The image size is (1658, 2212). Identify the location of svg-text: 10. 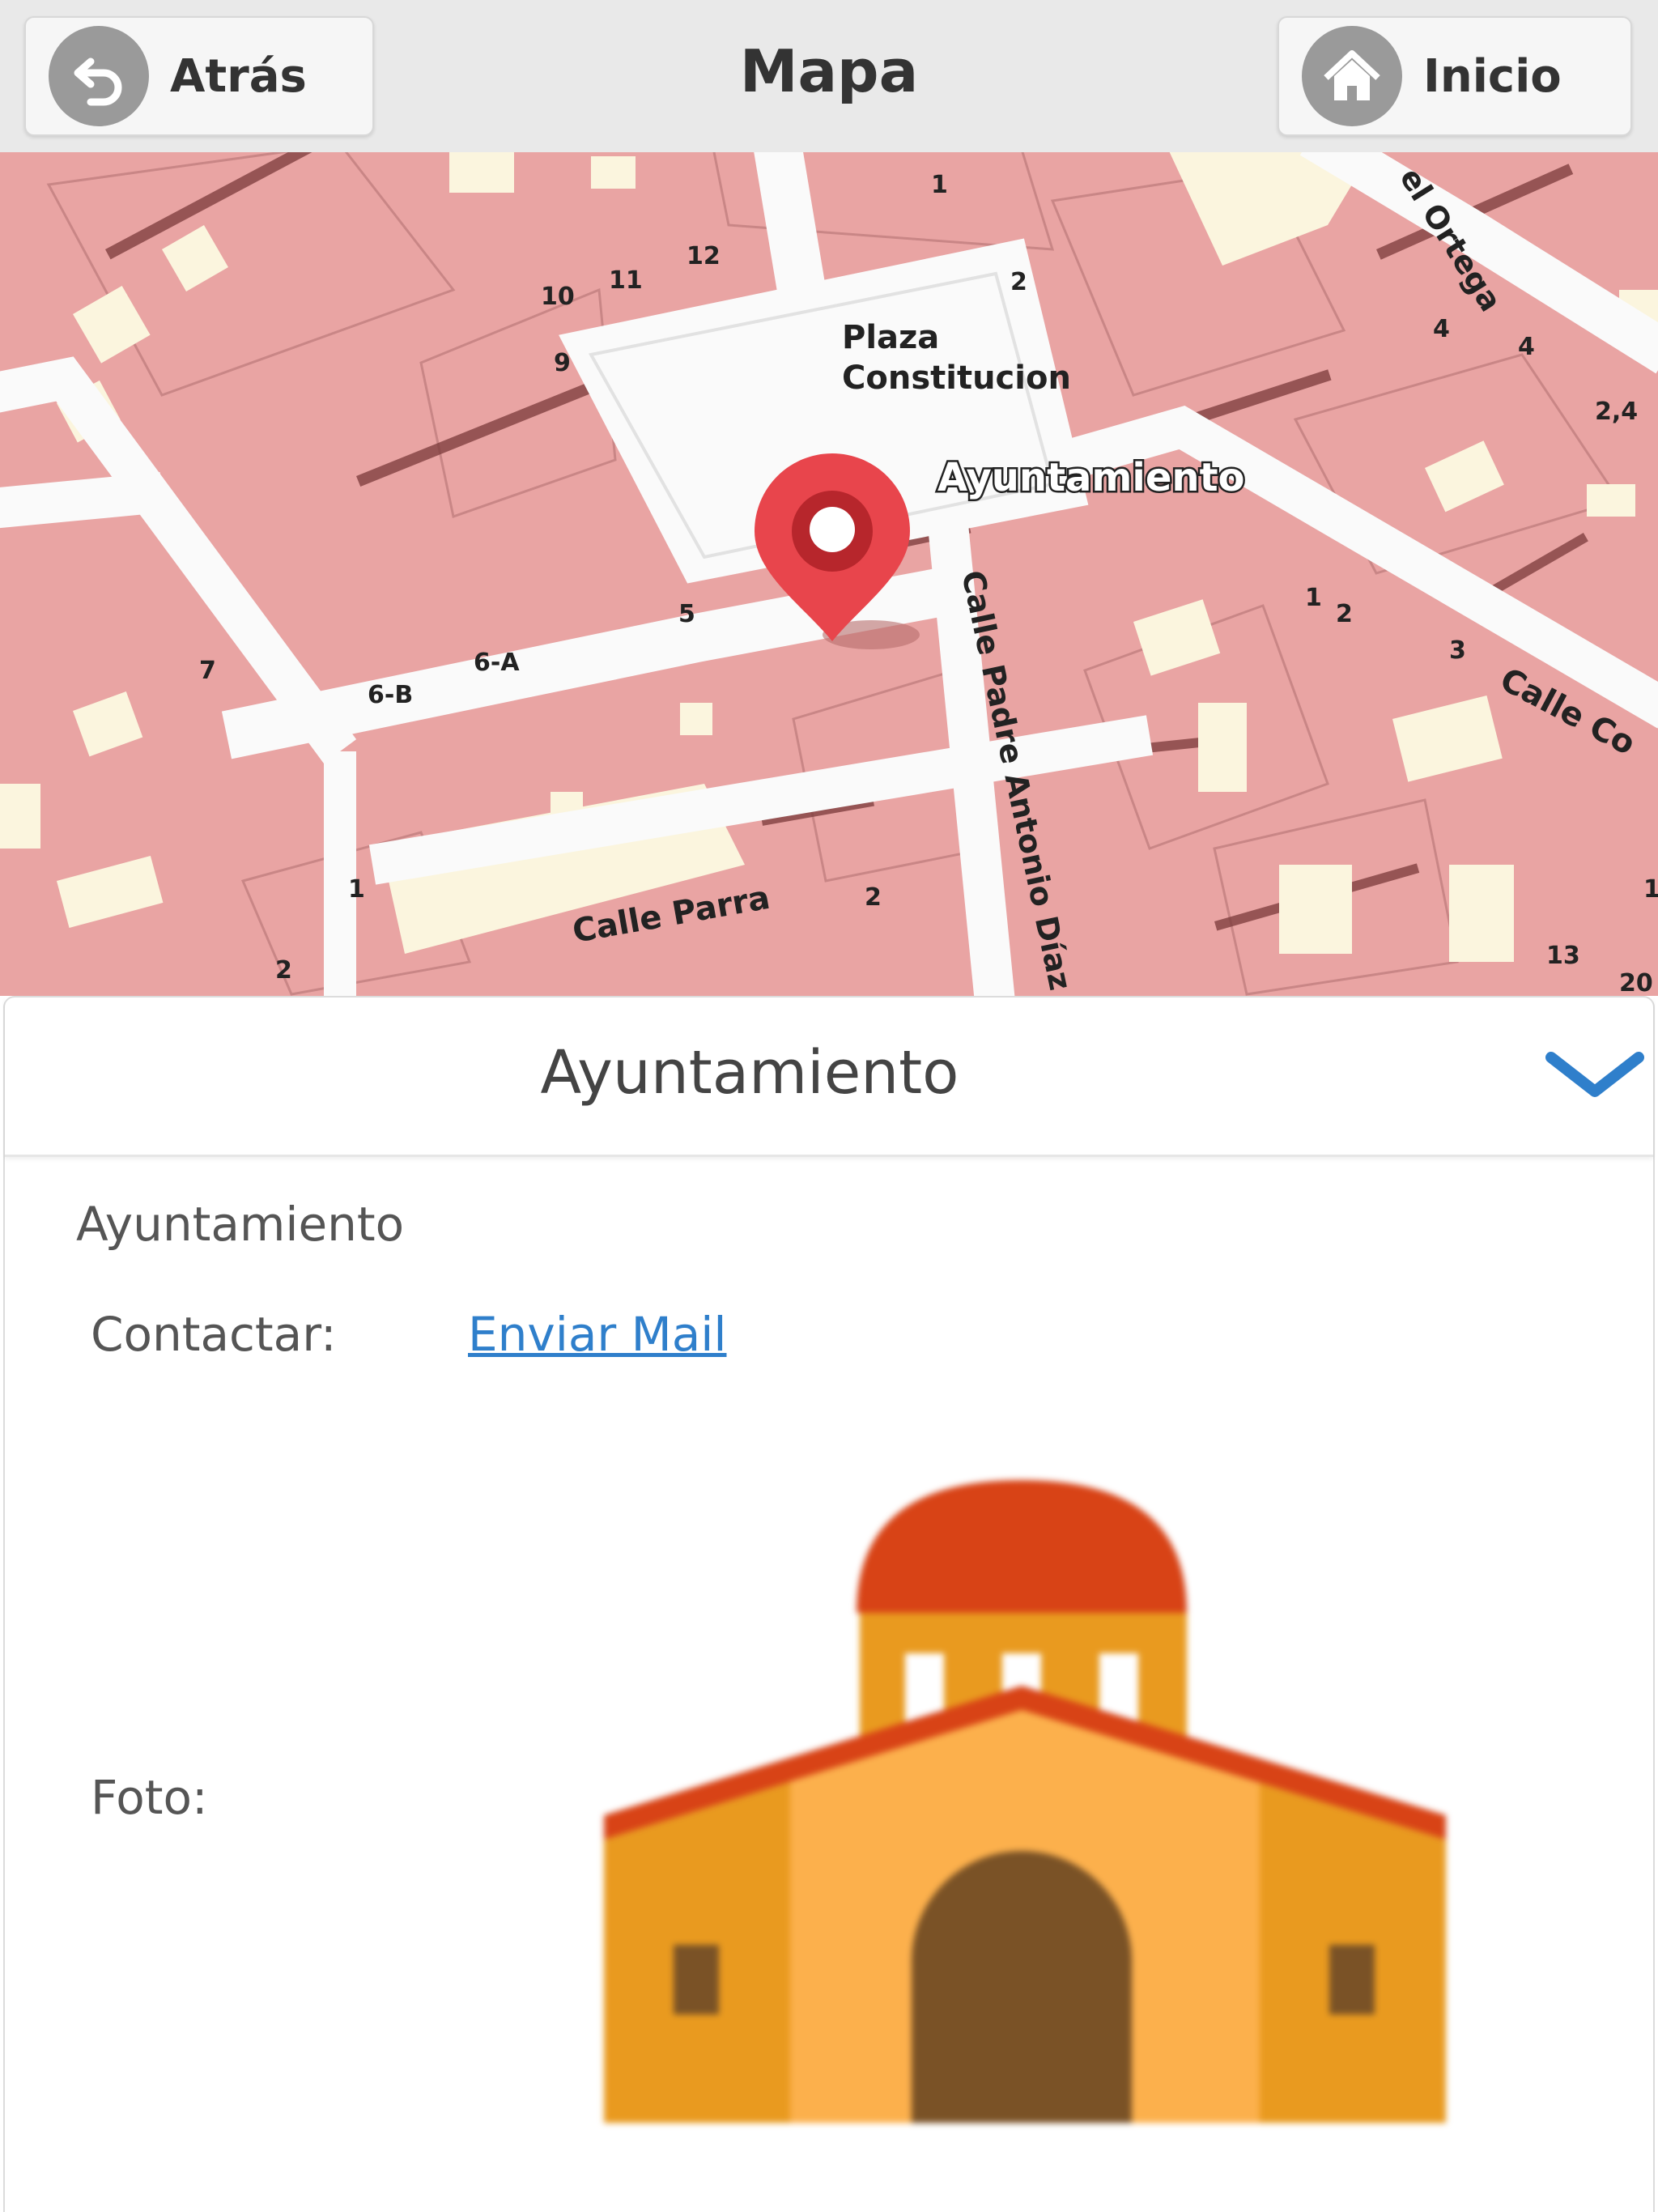
(558, 297).